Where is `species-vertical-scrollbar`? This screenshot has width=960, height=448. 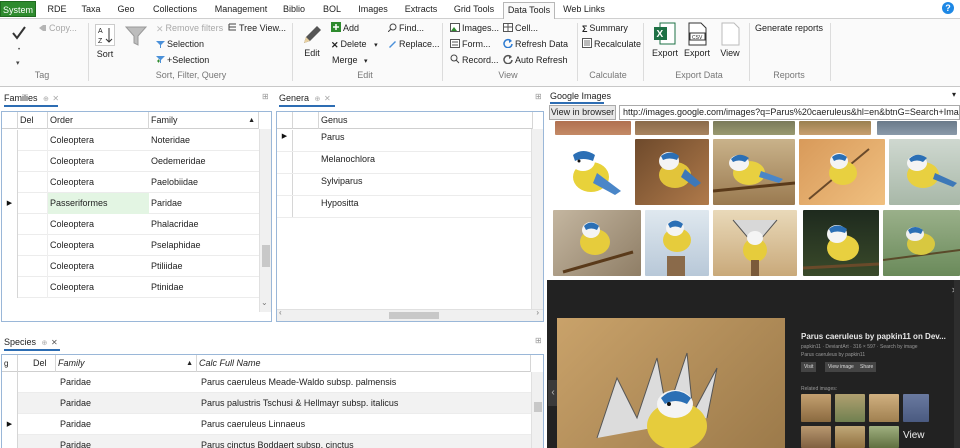 species-vertical-scrollbar is located at coordinates (537, 410).